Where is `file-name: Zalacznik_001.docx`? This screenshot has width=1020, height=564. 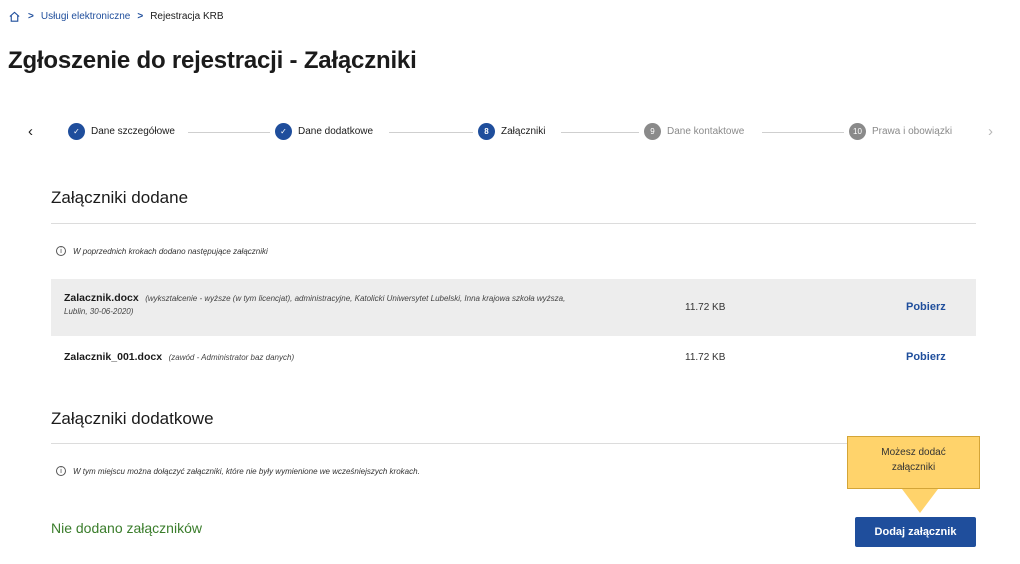 file-name: Zalacznik_001.docx is located at coordinates (113, 357).